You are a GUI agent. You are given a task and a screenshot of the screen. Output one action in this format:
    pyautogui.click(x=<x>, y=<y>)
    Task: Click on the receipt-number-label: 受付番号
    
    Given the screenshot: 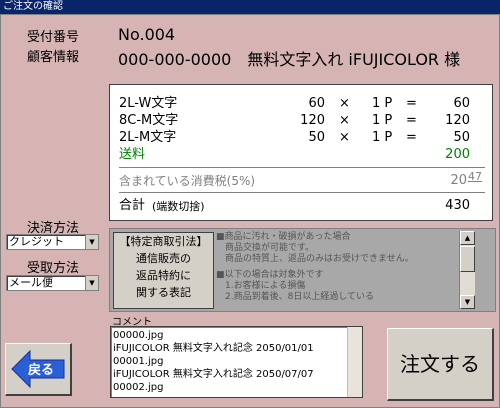 What is the action you would take?
    pyautogui.click(x=53, y=37)
    